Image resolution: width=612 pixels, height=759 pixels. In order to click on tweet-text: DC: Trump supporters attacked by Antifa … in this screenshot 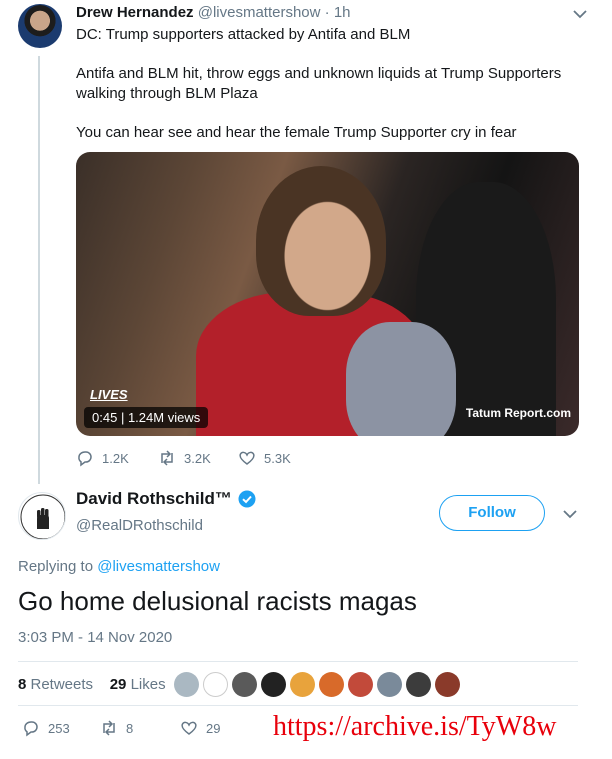, I will do `click(326, 93)`.